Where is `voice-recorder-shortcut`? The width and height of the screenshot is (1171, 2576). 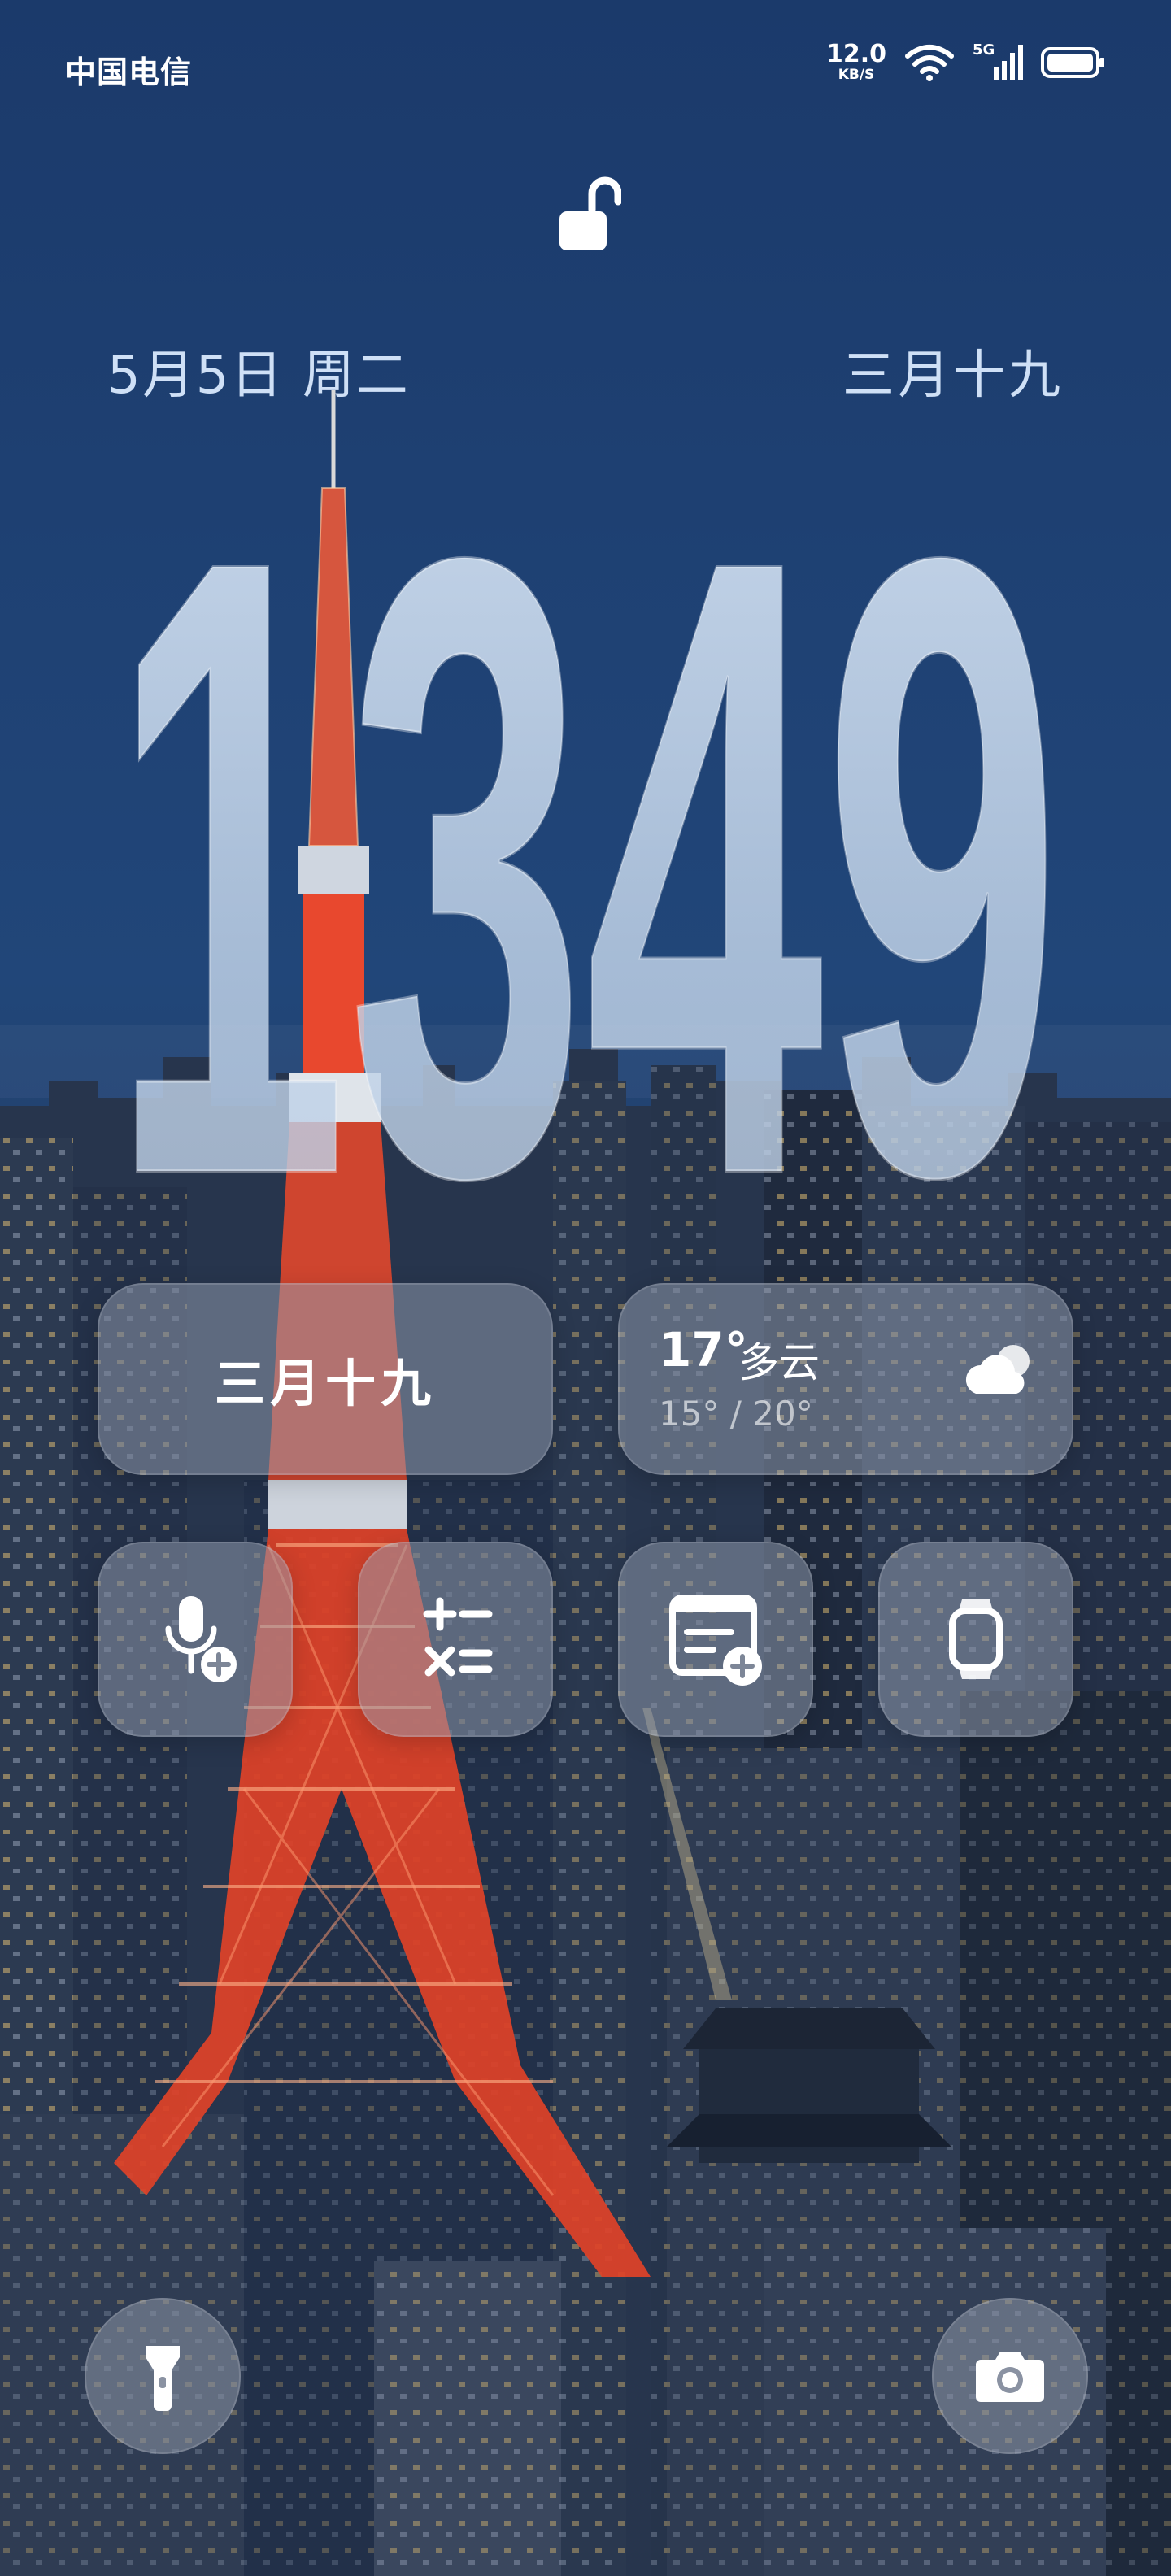 voice-recorder-shortcut is located at coordinates (195, 1640).